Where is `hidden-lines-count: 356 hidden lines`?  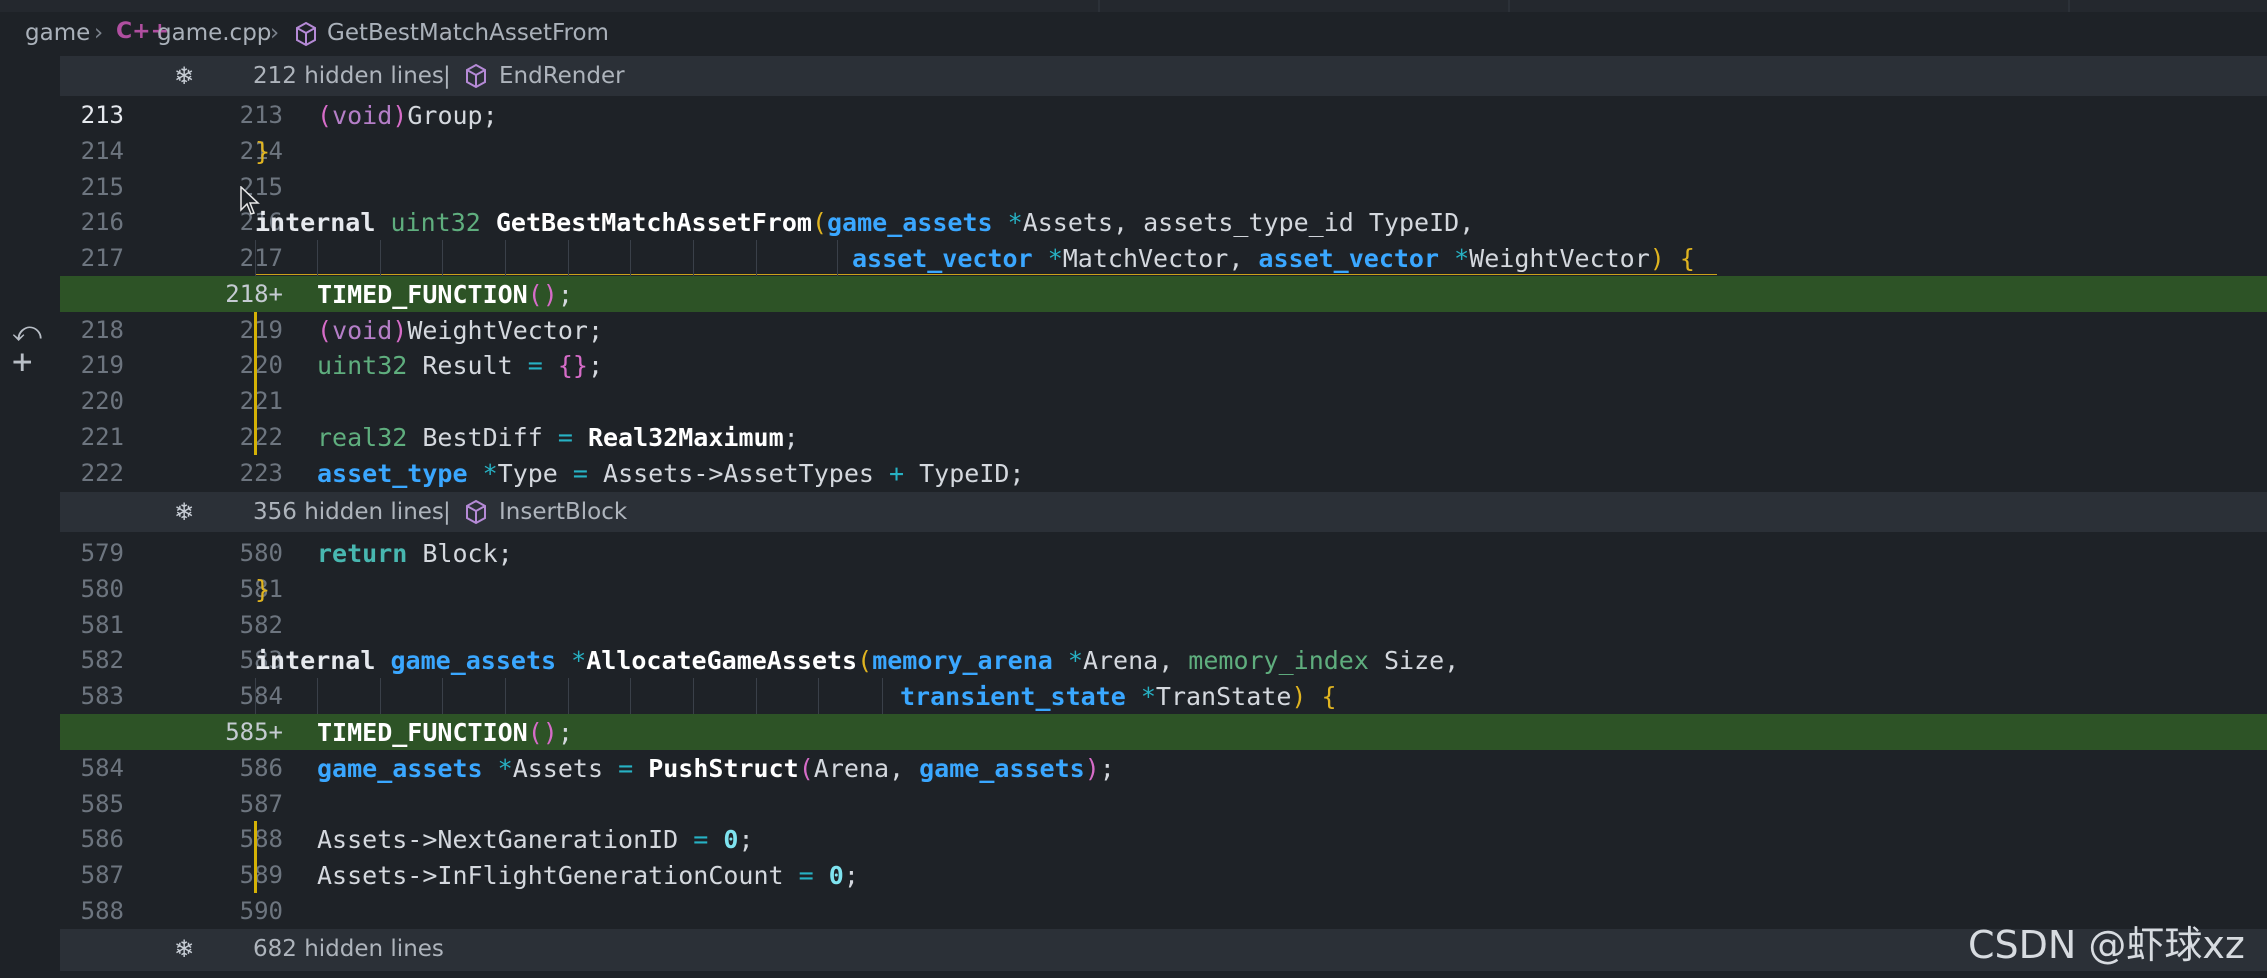 hidden-lines-count: 356 hidden lines is located at coordinates (348, 512).